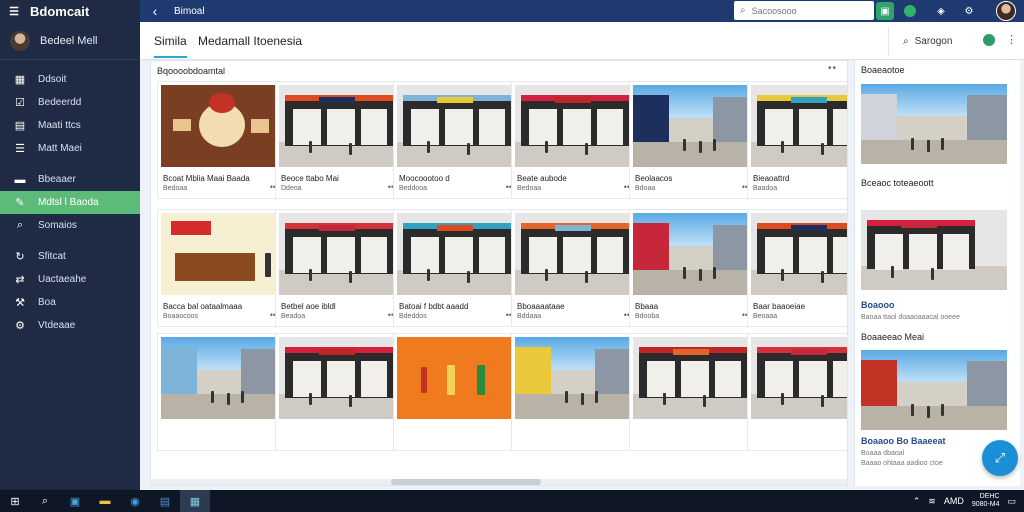 Image resolution: width=1024 pixels, height=512 pixels. Describe the element at coordinates (646, 306) in the screenshot. I see `card-title: Bbaaa` at that location.